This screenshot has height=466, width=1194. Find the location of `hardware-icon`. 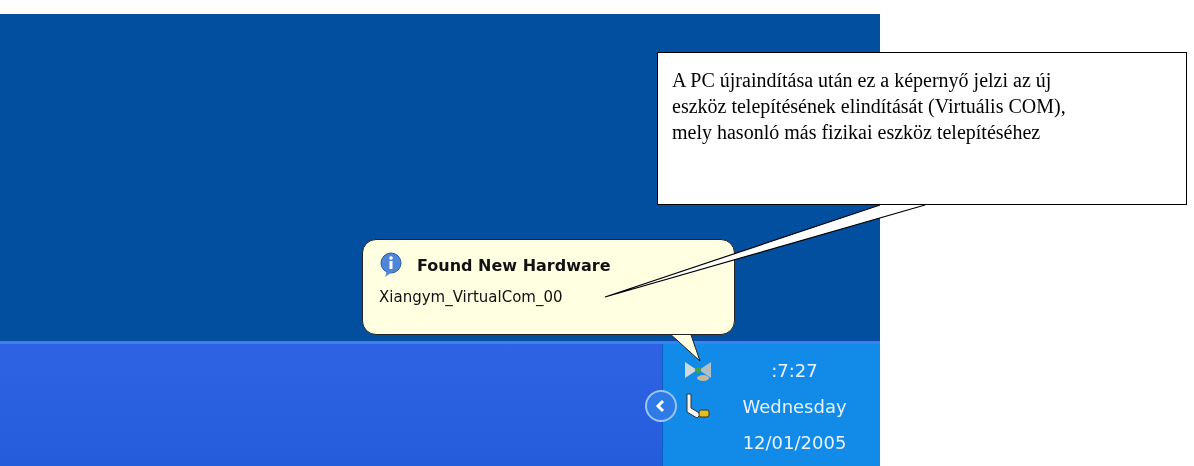

hardware-icon is located at coordinates (698, 406).